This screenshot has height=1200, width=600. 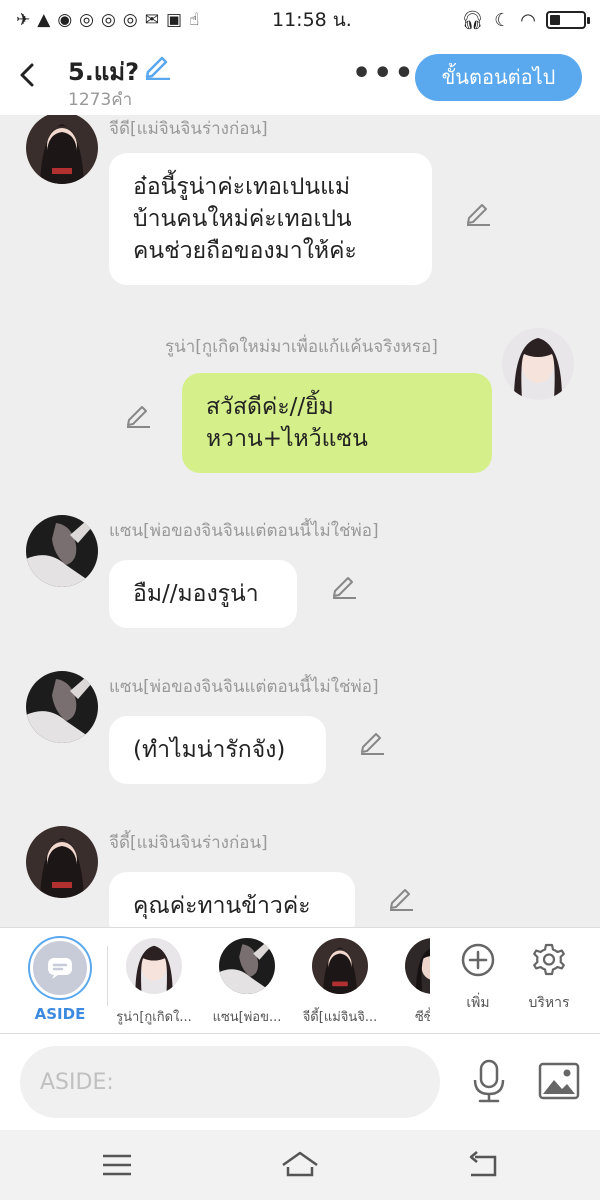 I want to click on aside-label: ASIDE, so click(x=60, y=1014).